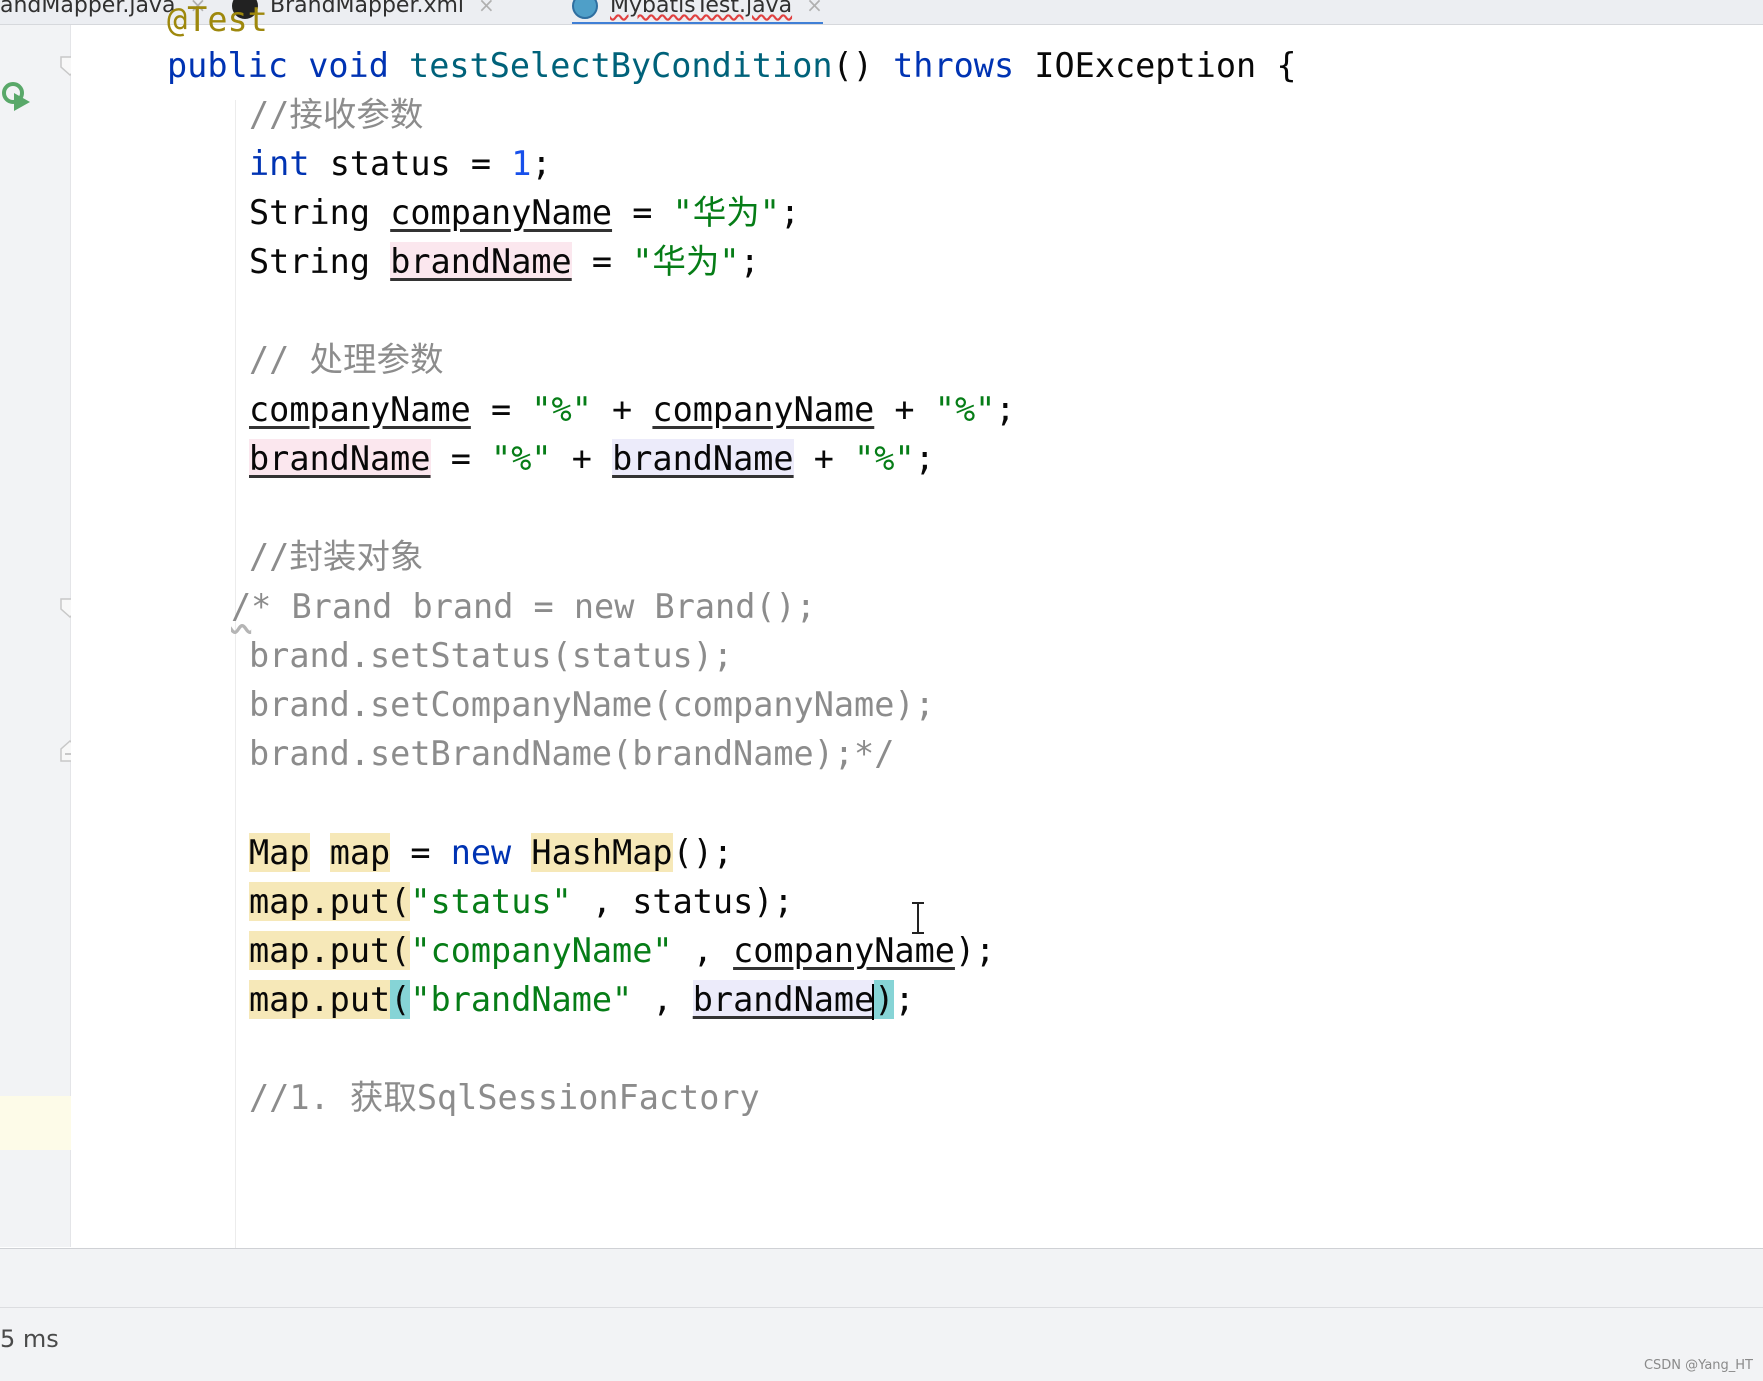  I want to click on code-line-annotation: @Test, so click(217, 19).